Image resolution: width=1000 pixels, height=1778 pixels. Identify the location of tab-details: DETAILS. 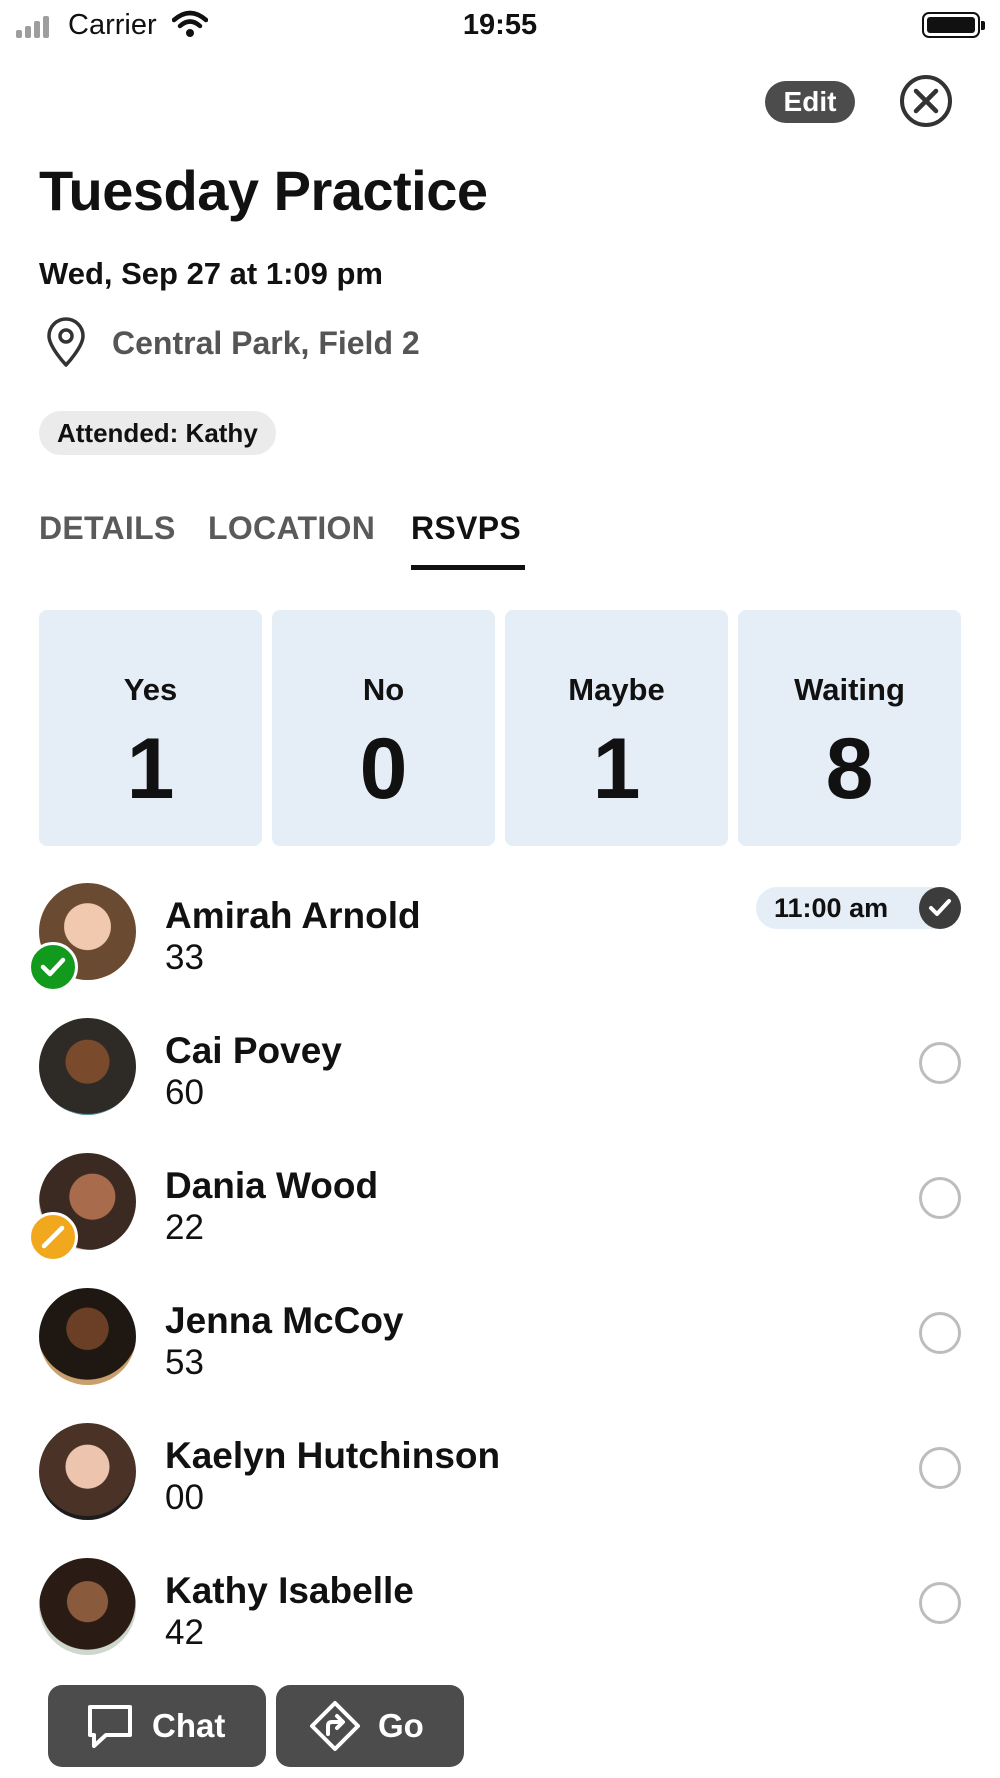
(107, 528).